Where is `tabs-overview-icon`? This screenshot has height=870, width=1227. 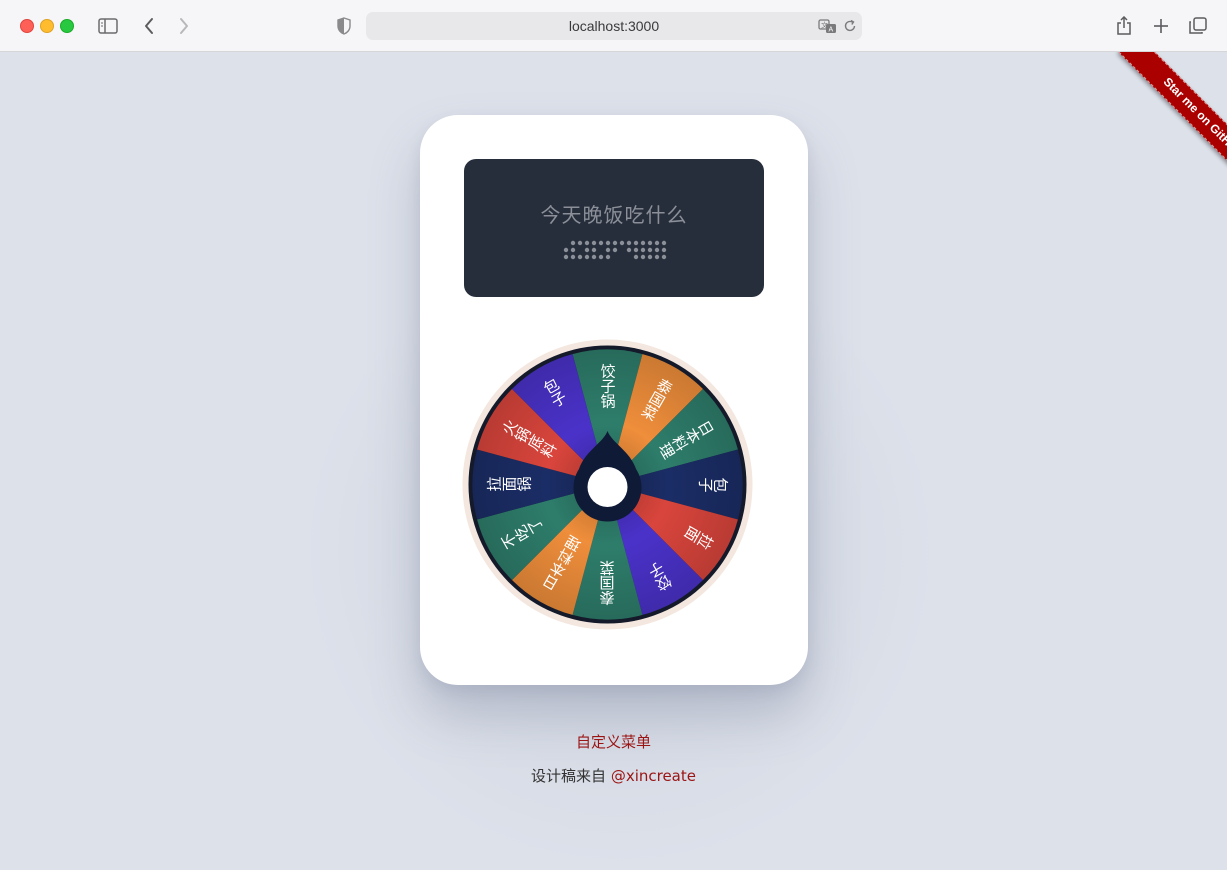
tabs-overview-icon is located at coordinates (1198, 26).